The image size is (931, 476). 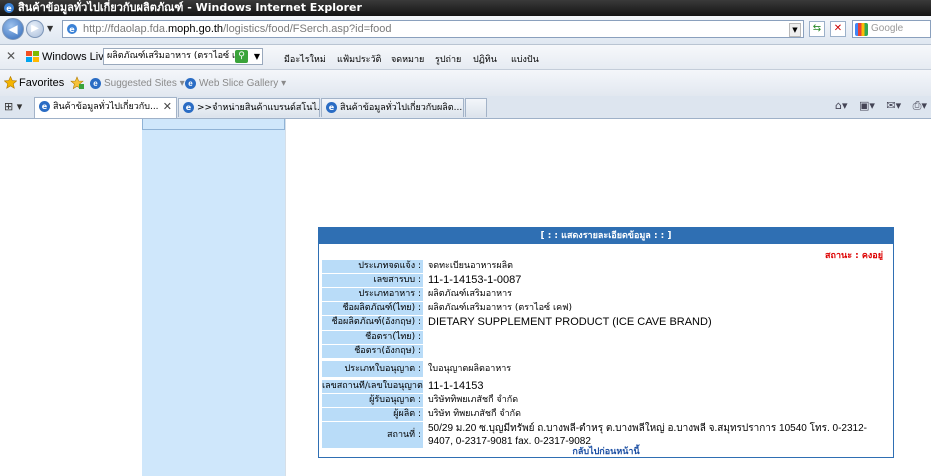 I want to click on row-label: ชื่อตรา(อังกฤษ) :, so click(x=372, y=351).